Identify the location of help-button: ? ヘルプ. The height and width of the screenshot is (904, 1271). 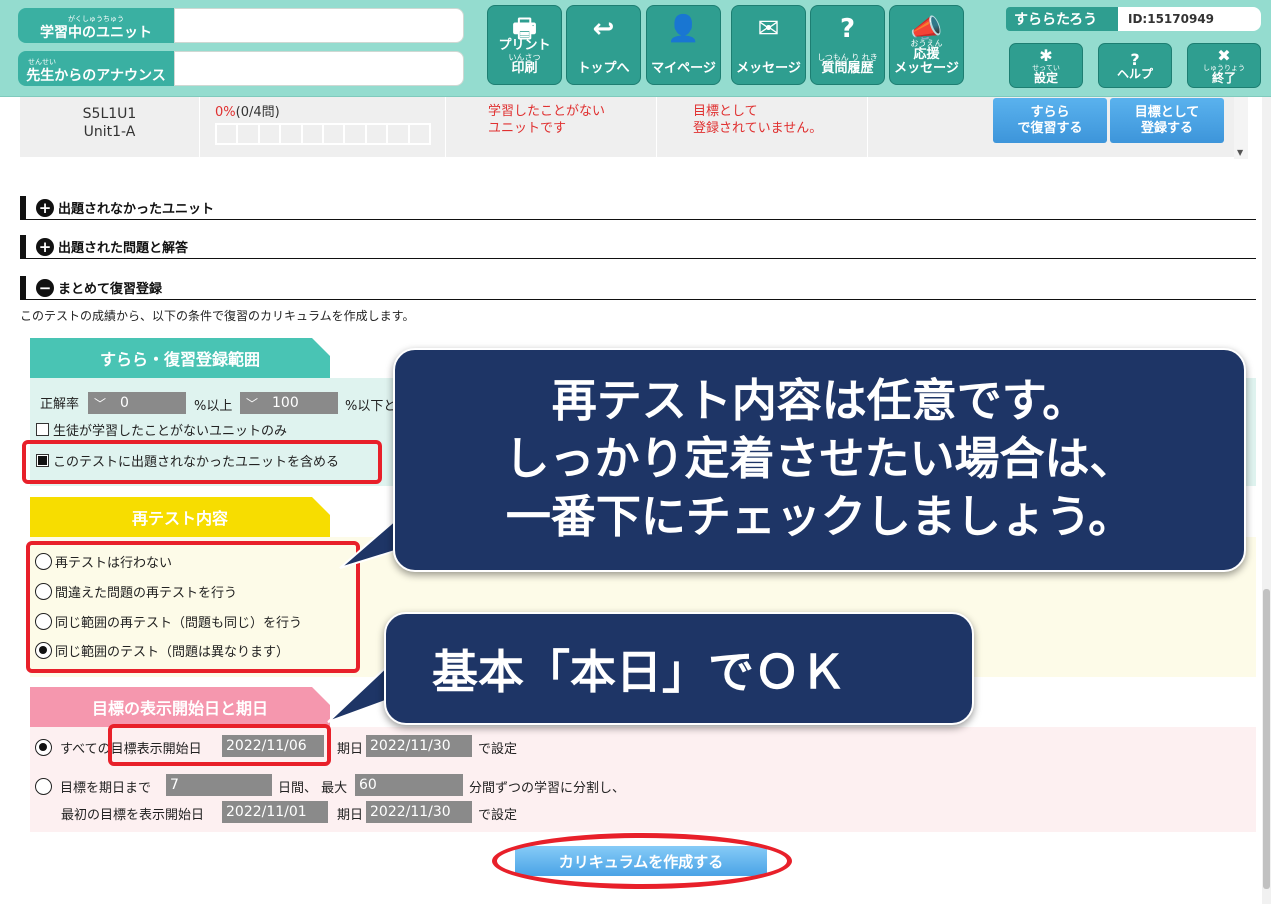
(1135, 65).